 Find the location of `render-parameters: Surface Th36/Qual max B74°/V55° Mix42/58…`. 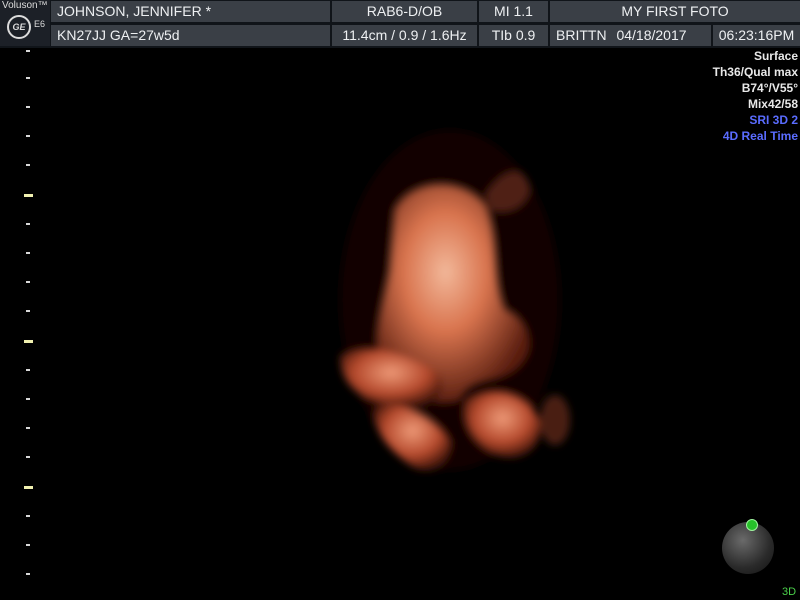

render-parameters: Surface Th36/Qual max B74°/V55° Mix42/58… is located at coordinates (755, 96).